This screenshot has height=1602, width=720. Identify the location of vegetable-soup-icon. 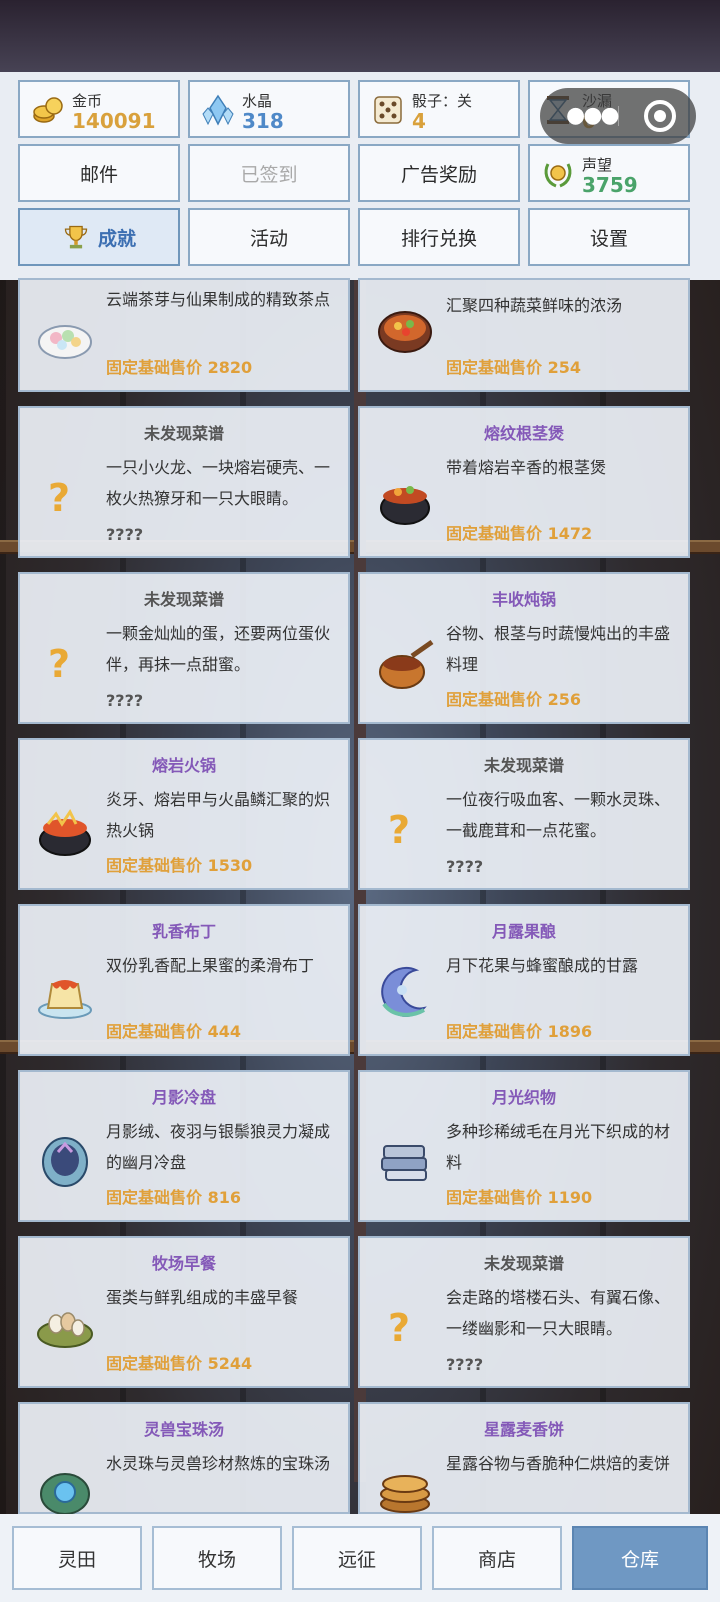
(405, 332).